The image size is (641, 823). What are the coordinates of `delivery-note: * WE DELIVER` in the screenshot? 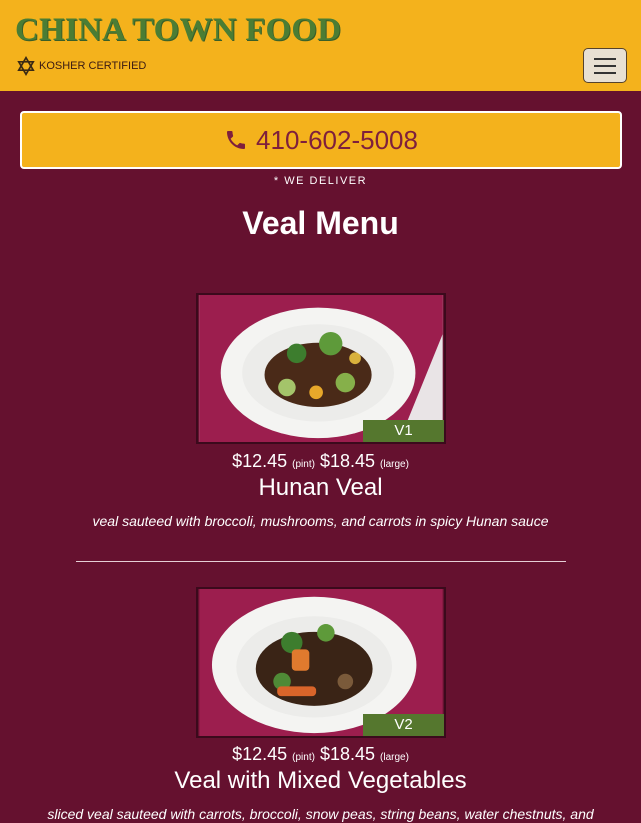 It's located at (320, 181).